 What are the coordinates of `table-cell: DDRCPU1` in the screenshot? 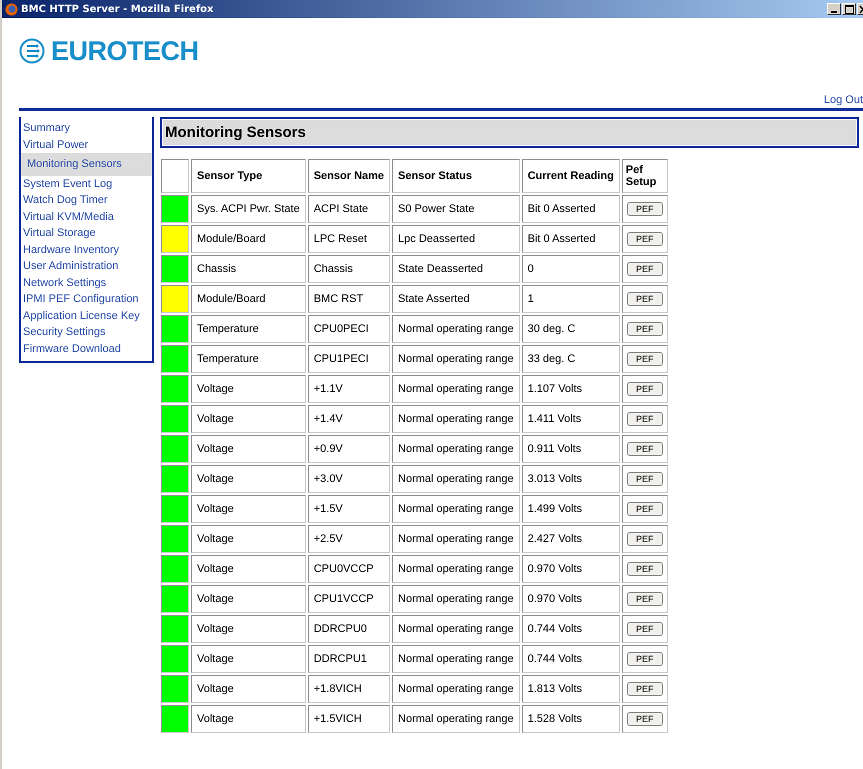 It's located at (349, 659).